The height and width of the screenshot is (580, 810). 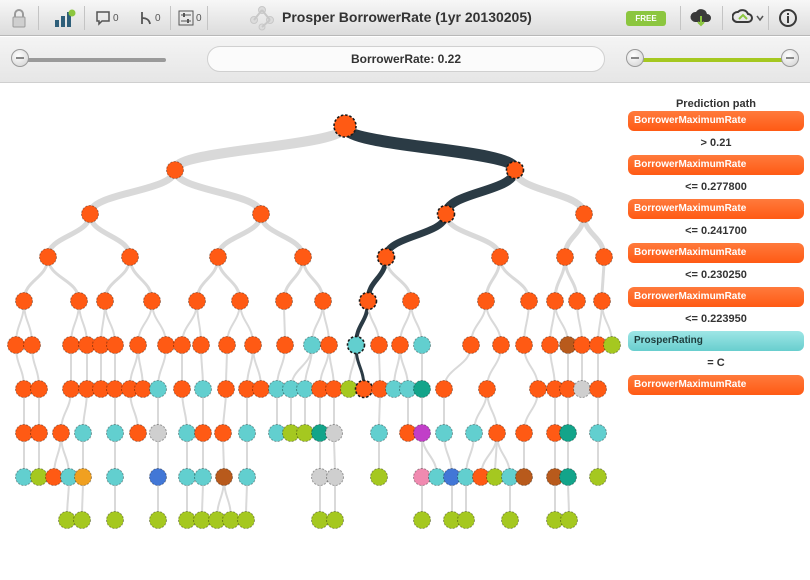 What do you see at coordinates (788, 18) in the screenshot?
I see `info-button` at bounding box center [788, 18].